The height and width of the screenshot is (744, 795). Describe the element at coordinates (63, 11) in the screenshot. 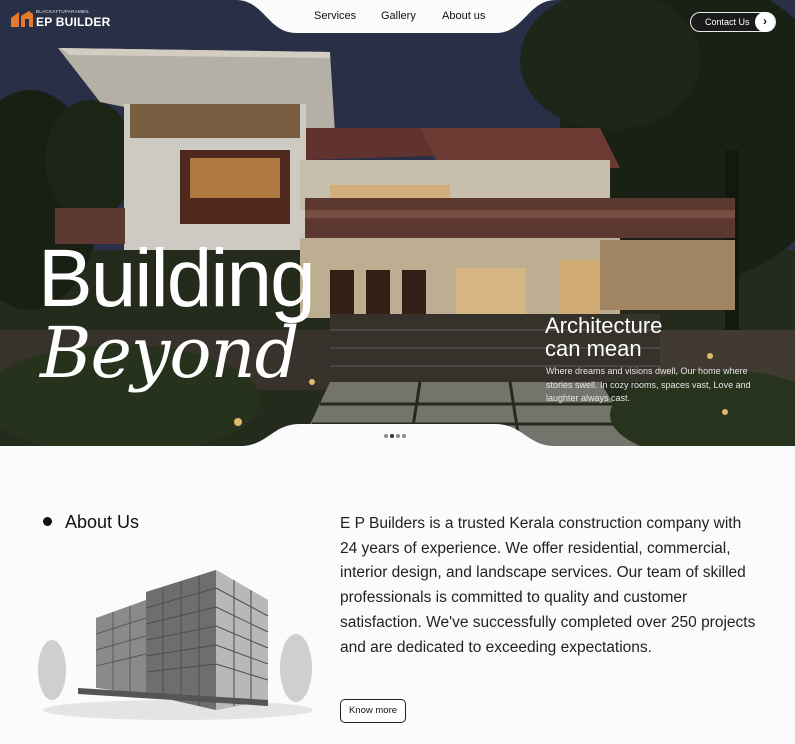

I see `logo-tagline: BLACKATTUPARAMBIL` at that location.